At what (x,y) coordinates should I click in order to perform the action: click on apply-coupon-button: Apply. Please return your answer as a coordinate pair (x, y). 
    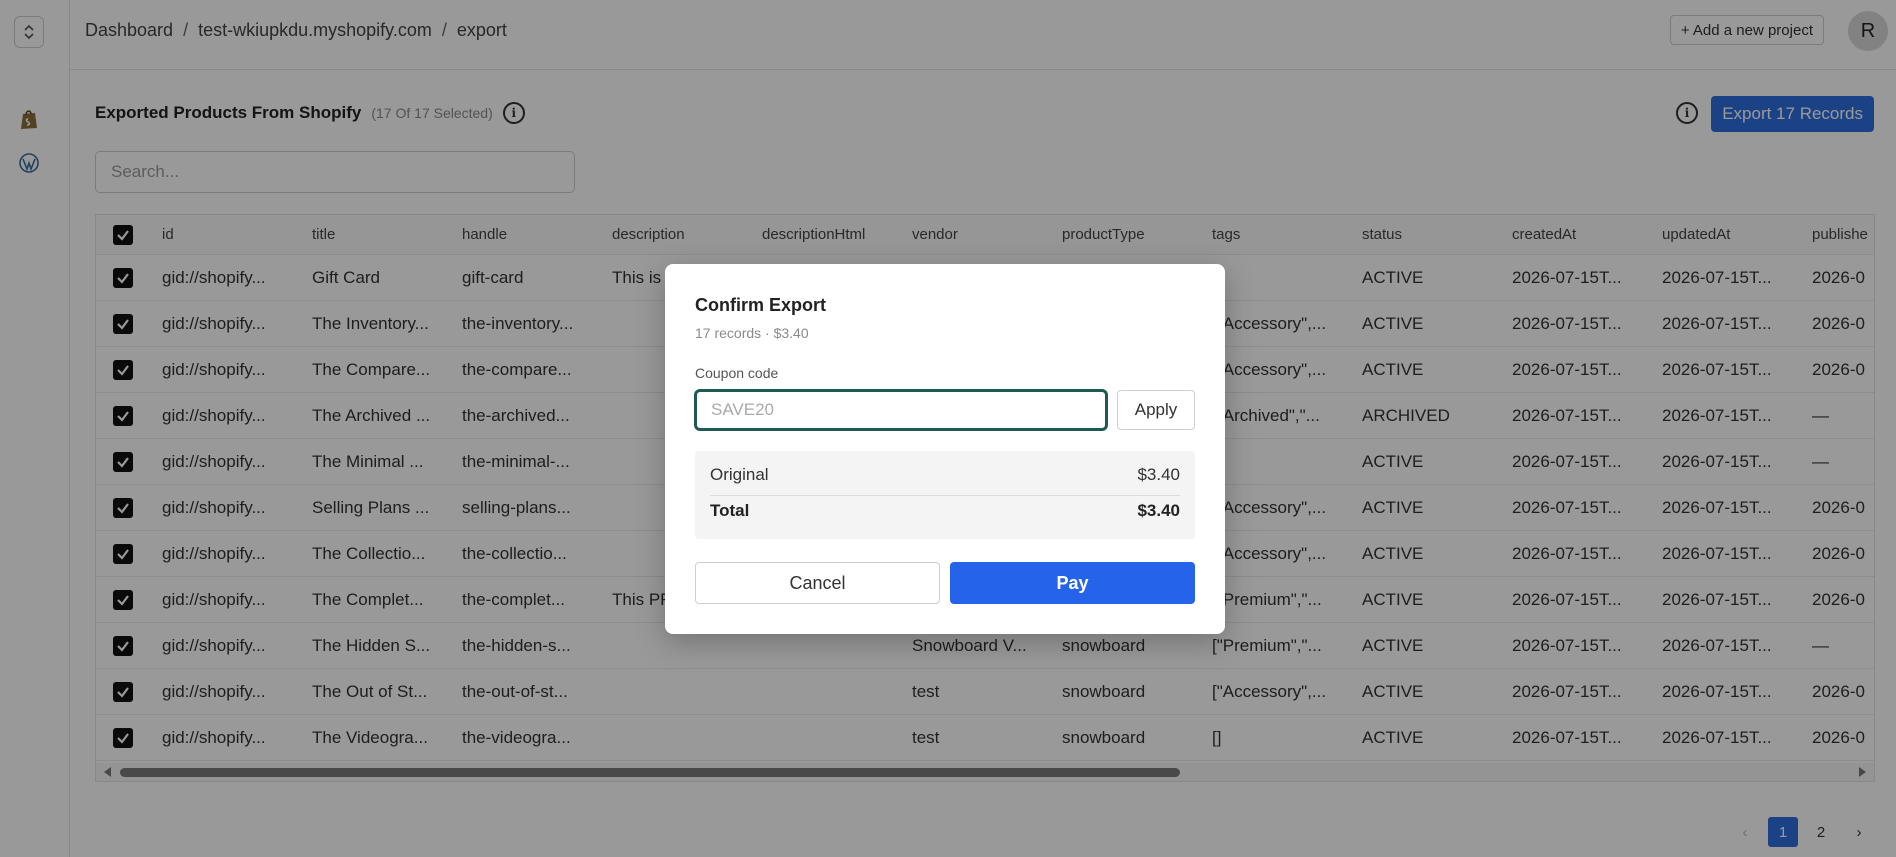
    Looking at the image, I should click on (1156, 410).